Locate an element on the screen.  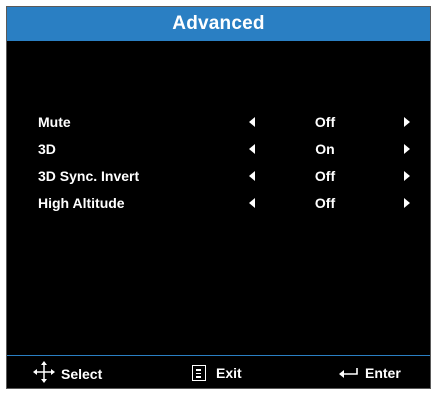
menu-title: Advanced is located at coordinates (218, 23).